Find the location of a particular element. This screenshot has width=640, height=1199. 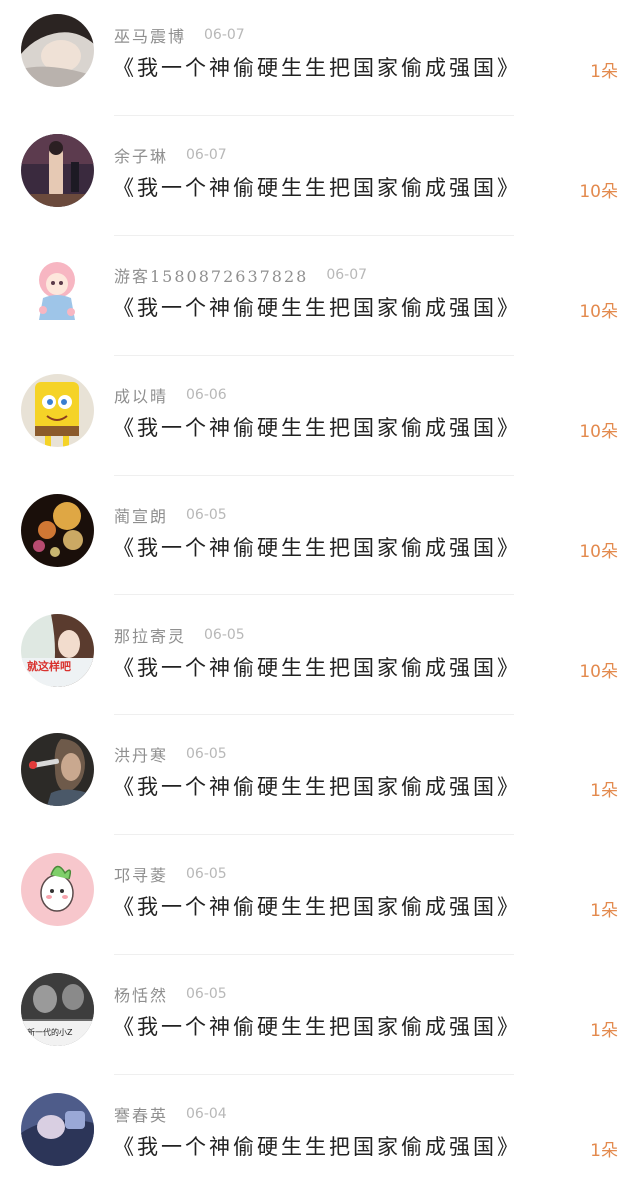

user-name: 游客1580872637828 is located at coordinates (211, 276).